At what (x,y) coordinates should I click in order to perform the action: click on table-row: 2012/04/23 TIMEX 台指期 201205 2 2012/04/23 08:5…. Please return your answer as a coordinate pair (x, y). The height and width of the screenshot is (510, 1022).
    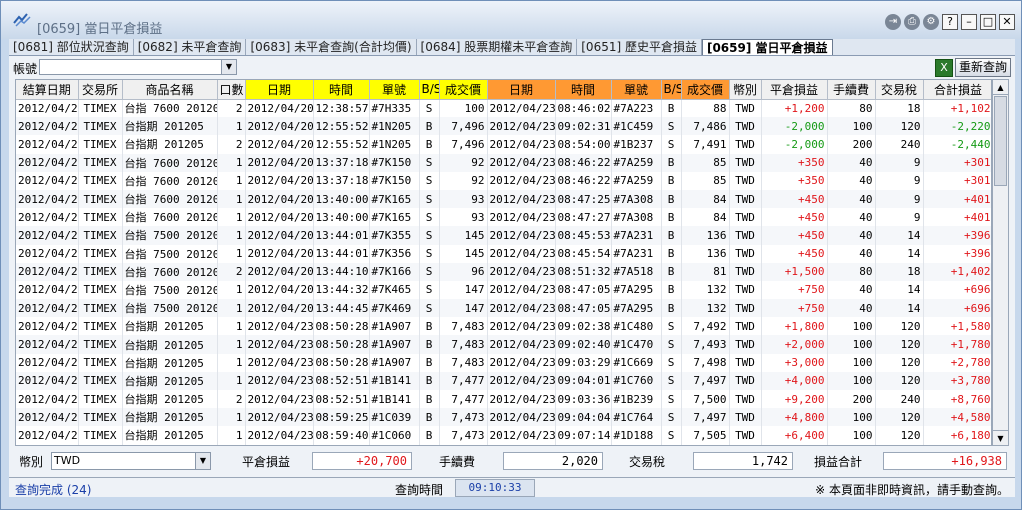
    Looking at the image, I should click on (503, 399).